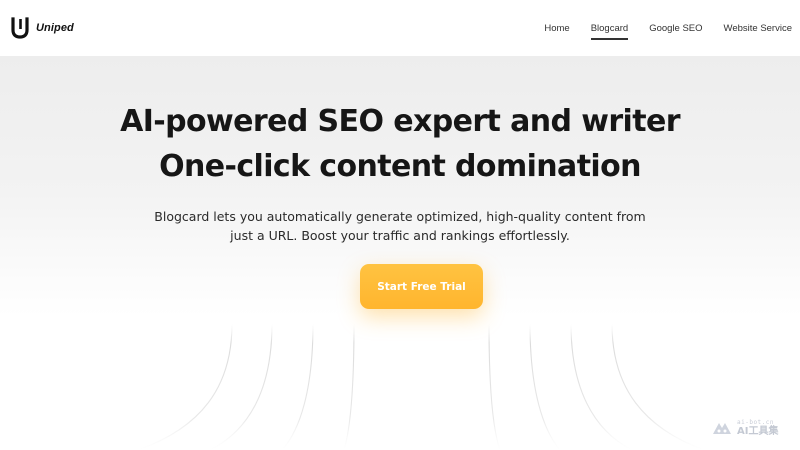  What do you see at coordinates (756, 422) in the screenshot?
I see `watermark-domain: ai-bot.cn` at bounding box center [756, 422].